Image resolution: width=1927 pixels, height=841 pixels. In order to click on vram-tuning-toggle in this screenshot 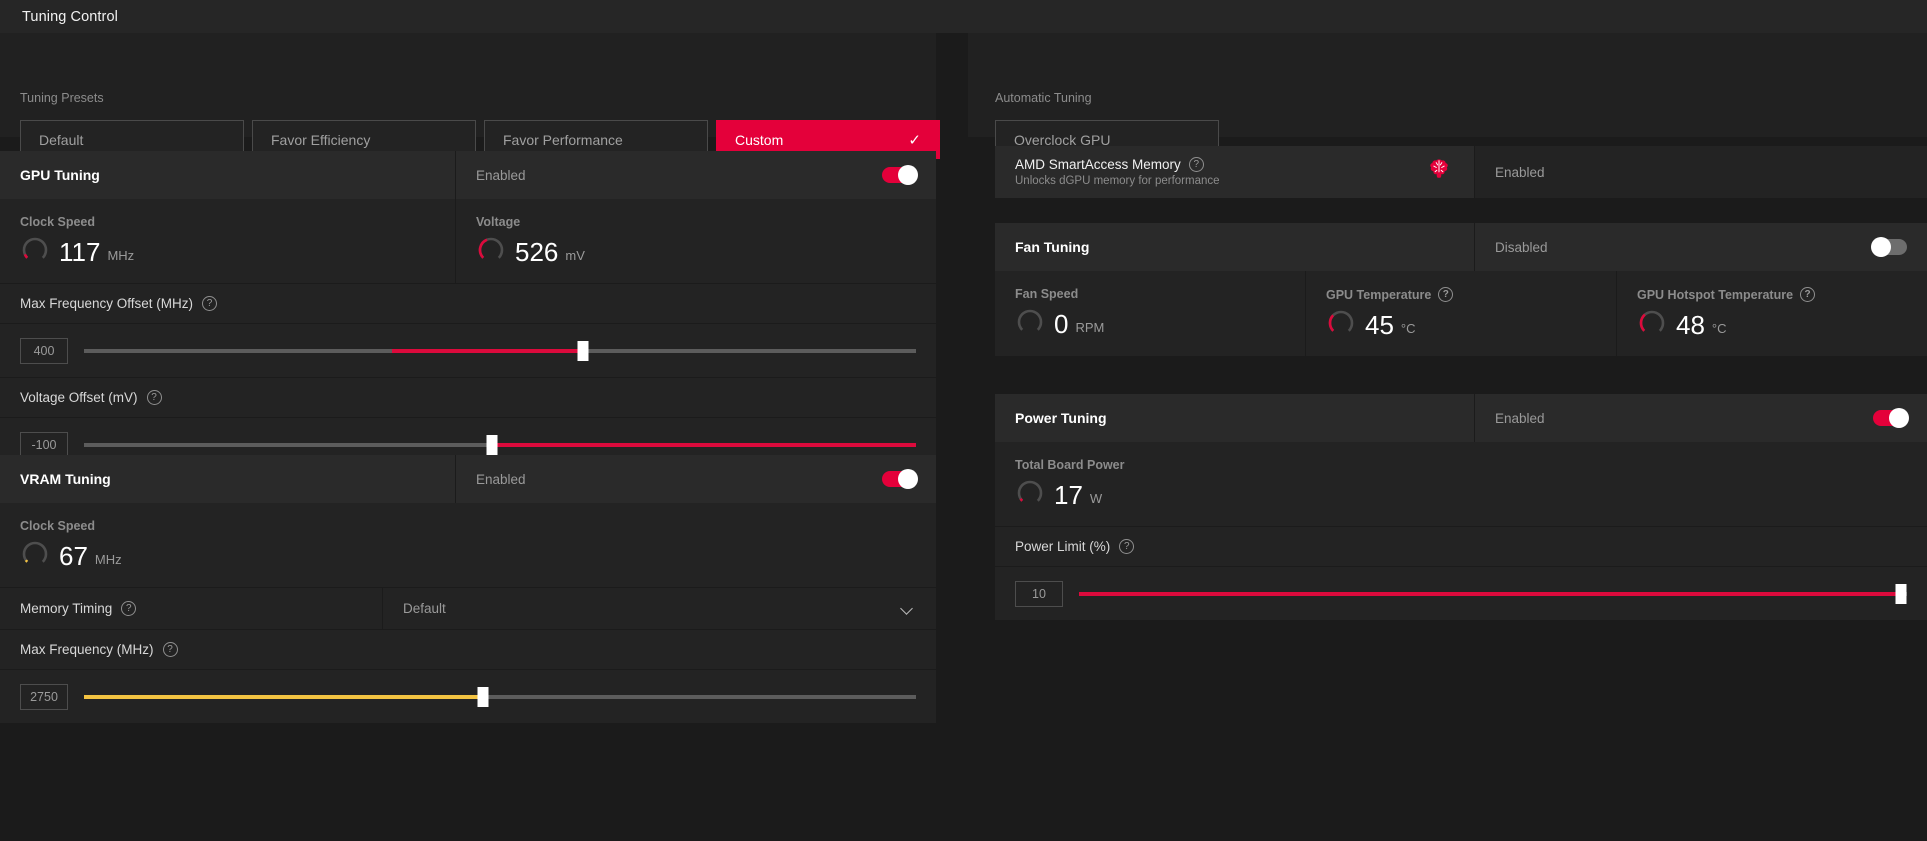, I will do `click(900, 479)`.